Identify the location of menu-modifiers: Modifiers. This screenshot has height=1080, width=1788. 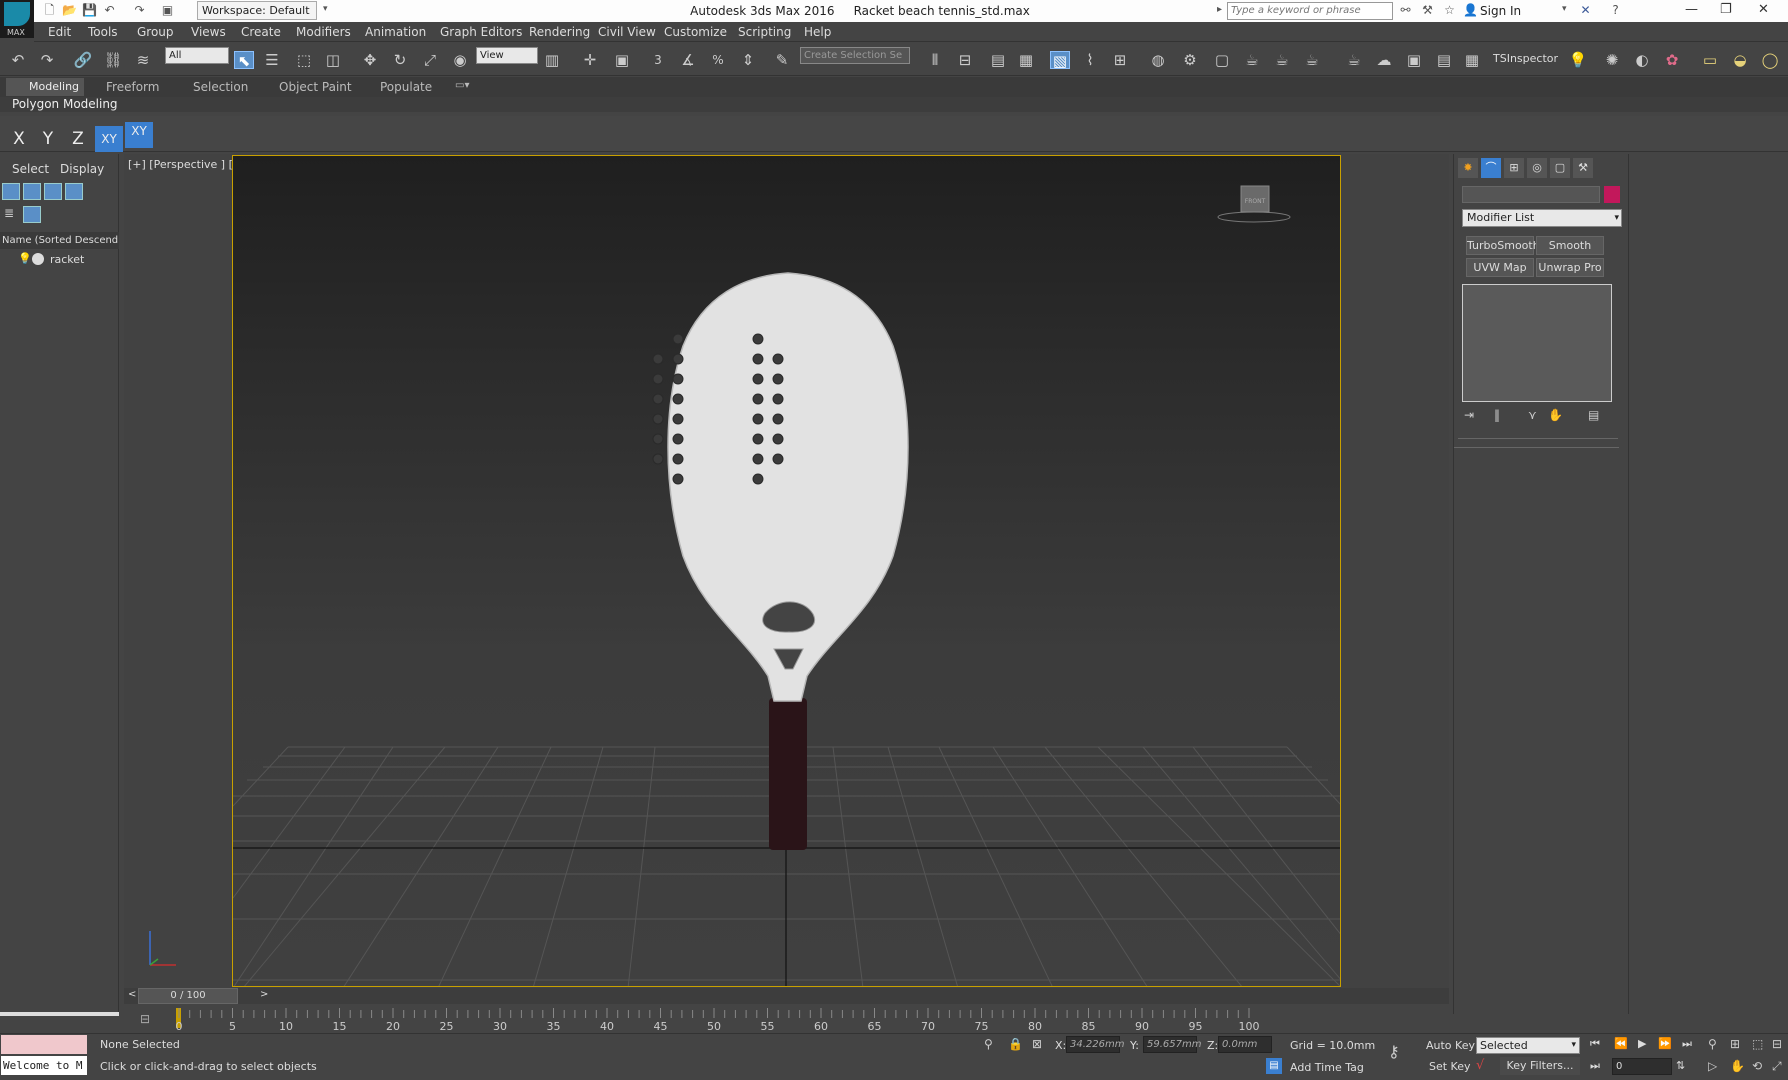
(323, 32).